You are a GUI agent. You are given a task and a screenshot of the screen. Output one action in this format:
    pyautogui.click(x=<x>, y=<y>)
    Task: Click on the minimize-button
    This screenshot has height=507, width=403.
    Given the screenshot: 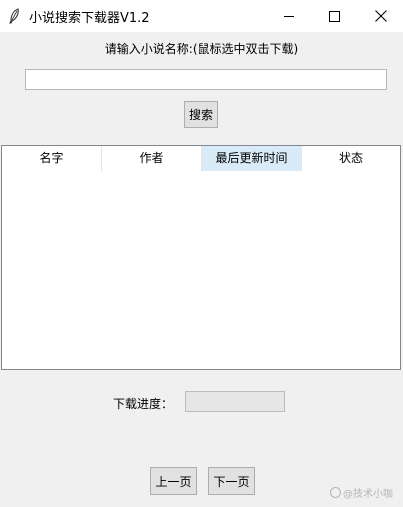 What is the action you would take?
    pyautogui.click(x=289, y=16)
    